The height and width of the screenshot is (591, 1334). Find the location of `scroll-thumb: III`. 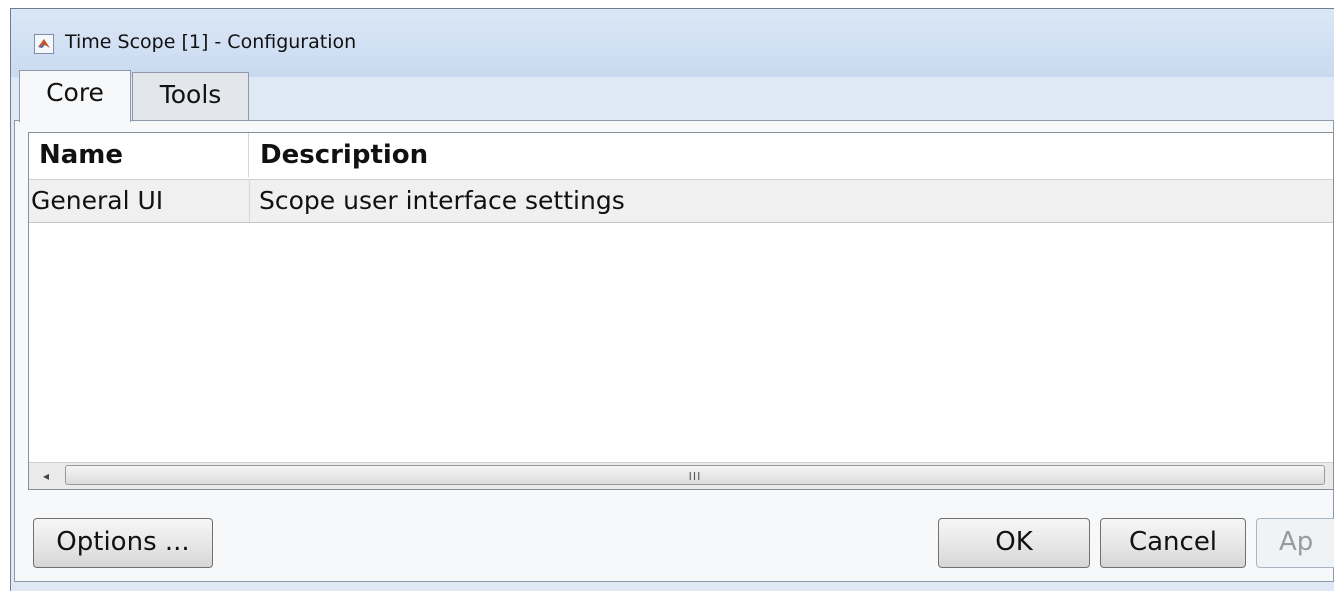

scroll-thumb: III is located at coordinates (695, 475).